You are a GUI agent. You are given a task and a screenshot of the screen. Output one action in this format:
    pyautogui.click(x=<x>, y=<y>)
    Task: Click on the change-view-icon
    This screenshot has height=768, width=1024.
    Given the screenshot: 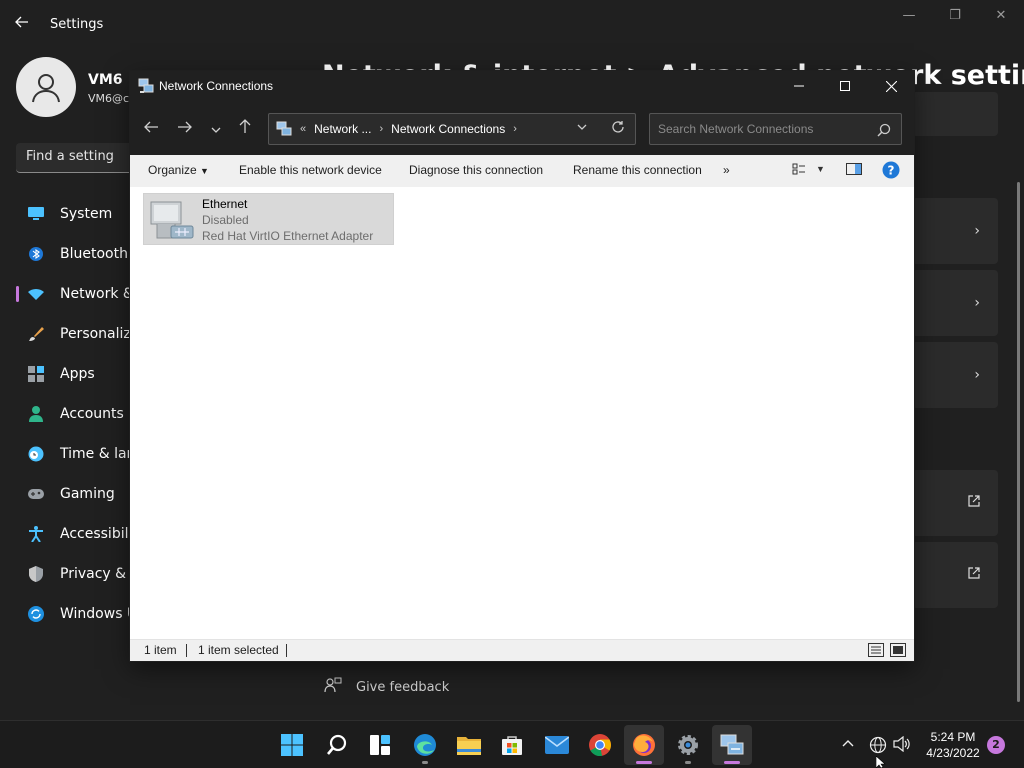 What is the action you would take?
    pyautogui.click(x=799, y=170)
    